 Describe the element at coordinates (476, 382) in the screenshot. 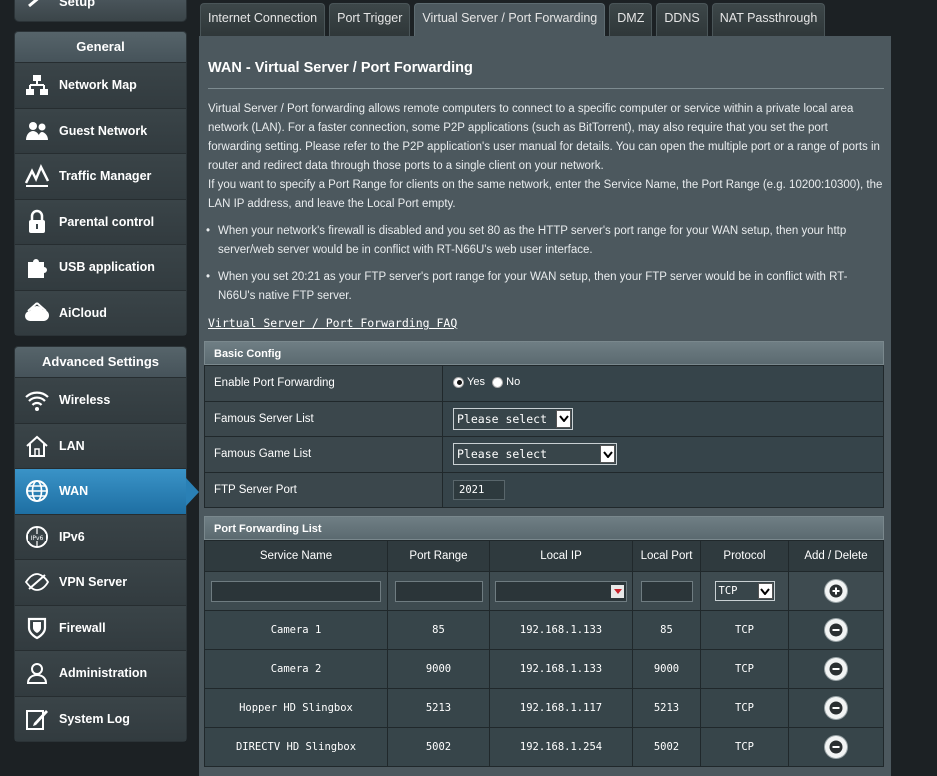

I see `radio-yes-label: Yes` at that location.